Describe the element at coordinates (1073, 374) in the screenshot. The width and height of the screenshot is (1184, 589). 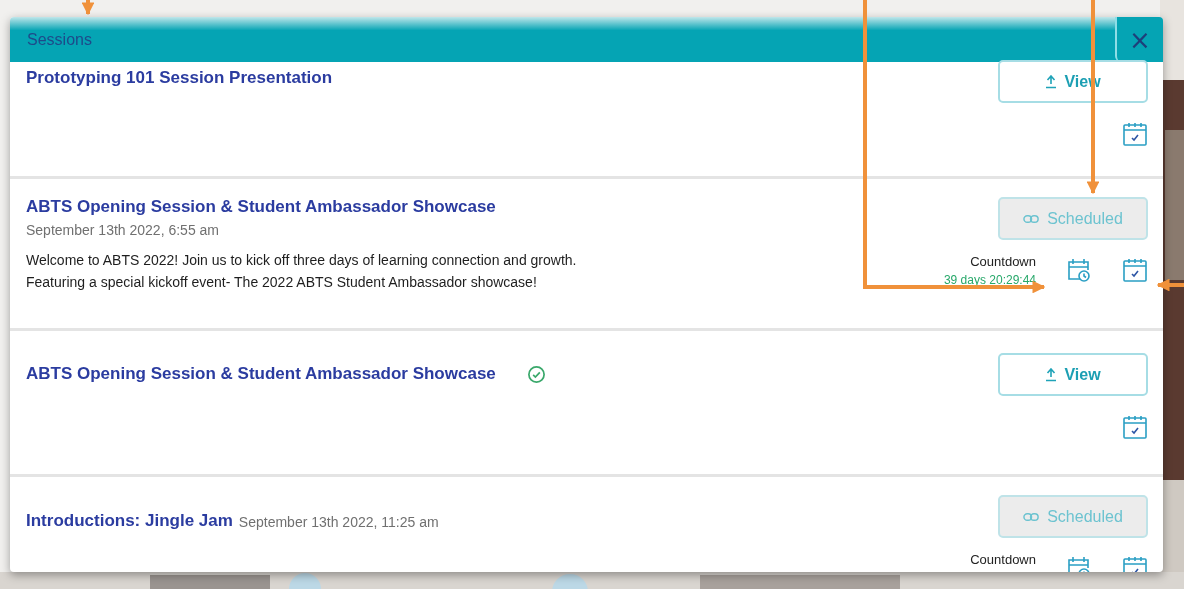
I see `view-button: View` at that location.